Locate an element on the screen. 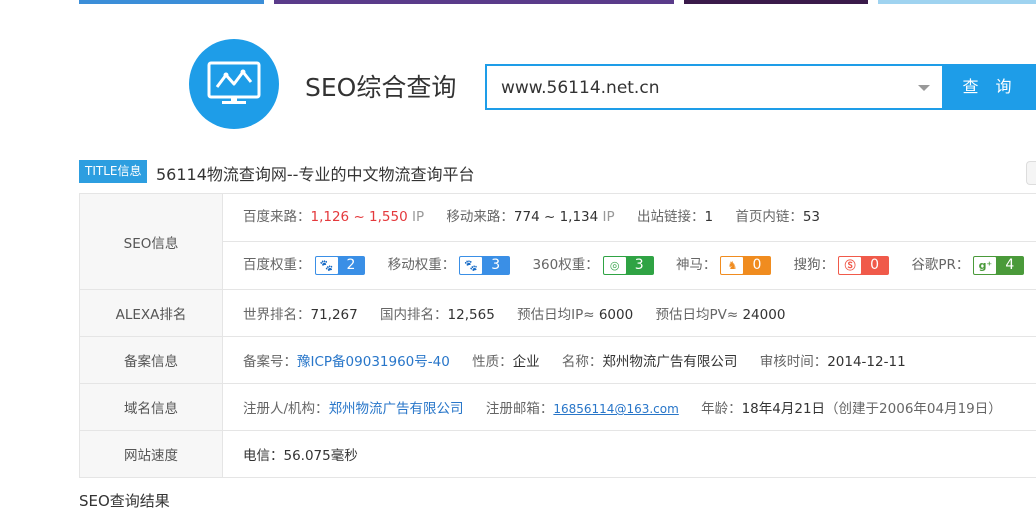 The image size is (1036, 511). shenma-value: 0 is located at coordinates (757, 265).